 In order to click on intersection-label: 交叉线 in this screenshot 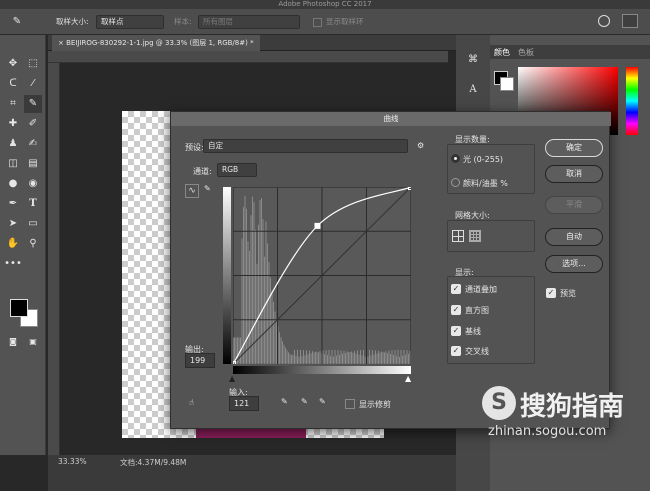, I will do `click(477, 351)`.